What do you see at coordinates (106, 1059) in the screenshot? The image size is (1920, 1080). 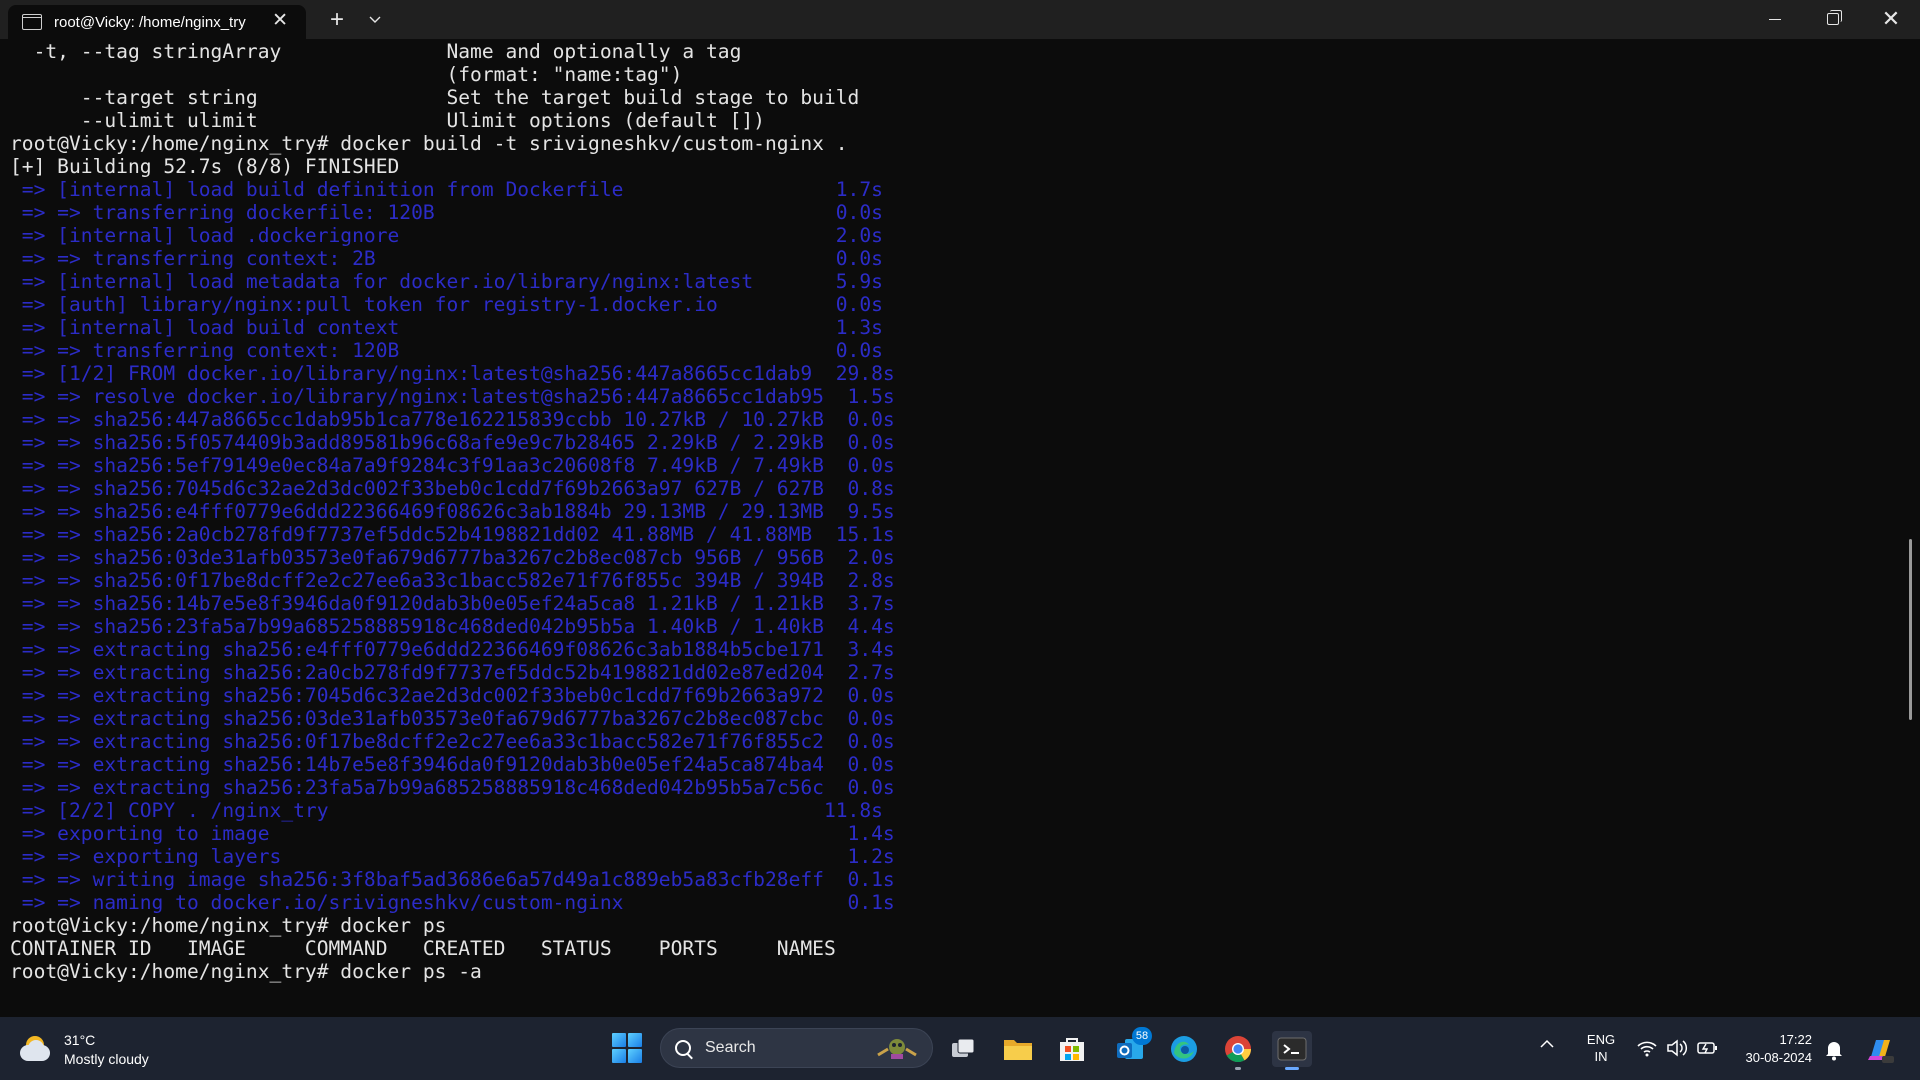 I see `weather-condition: Mostly cloudy` at bounding box center [106, 1059].